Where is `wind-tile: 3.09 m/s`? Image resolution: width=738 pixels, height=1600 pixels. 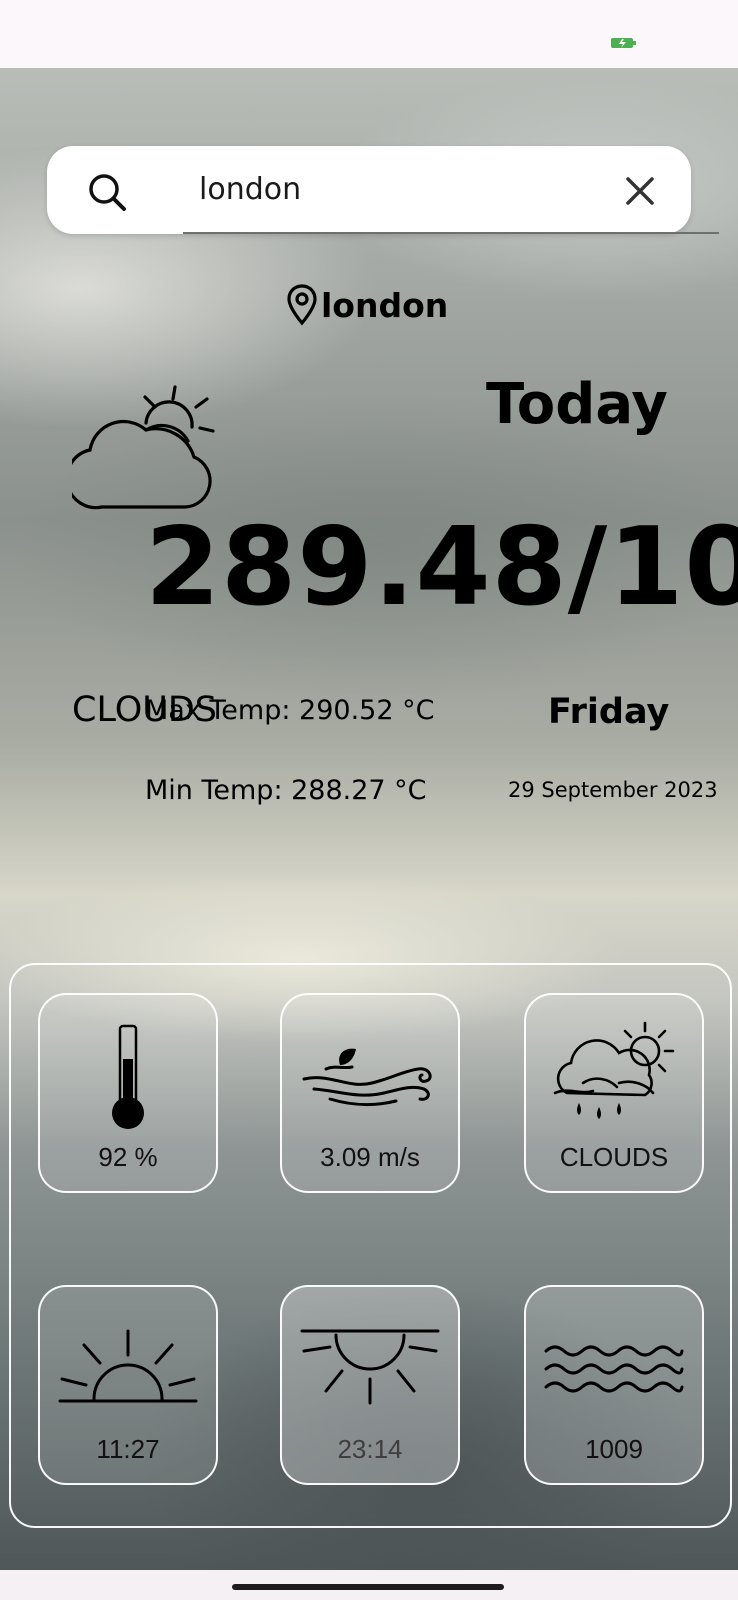
wind-tile: 3.09 m/s is located at coordinates (370, 1093).